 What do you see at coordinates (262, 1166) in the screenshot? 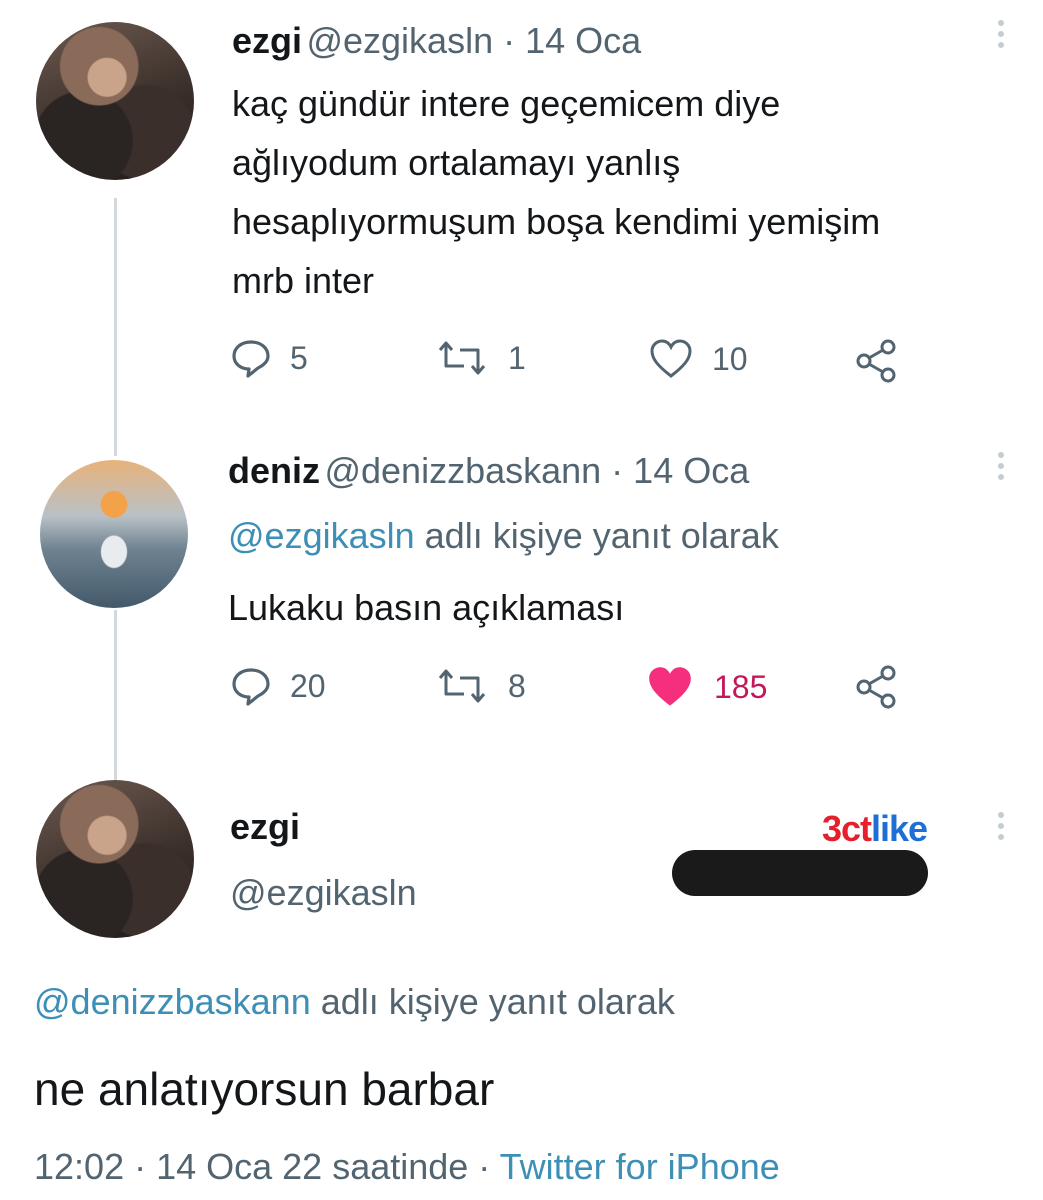
I see `timestamp: 12:02 · 14 Oca 22 saatinde ·` at bounding box center [262, 1166].